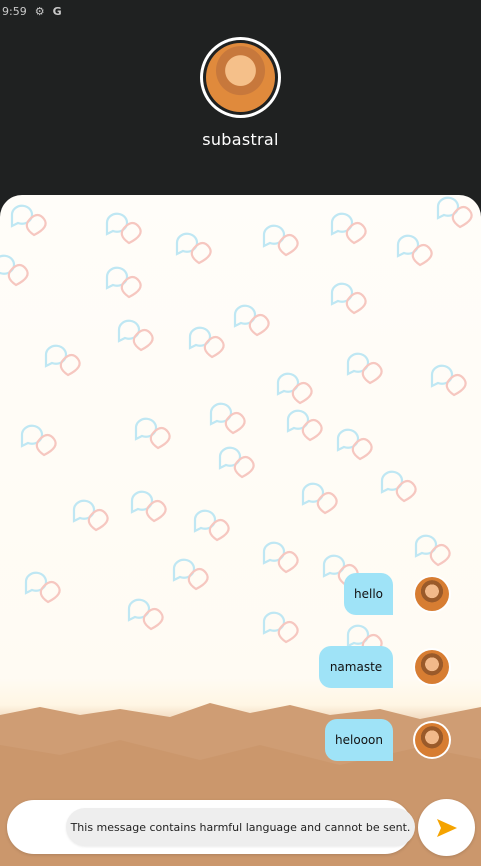 This screenshot has width=481, height=866. I want to click on send-button, so click(446, 827).